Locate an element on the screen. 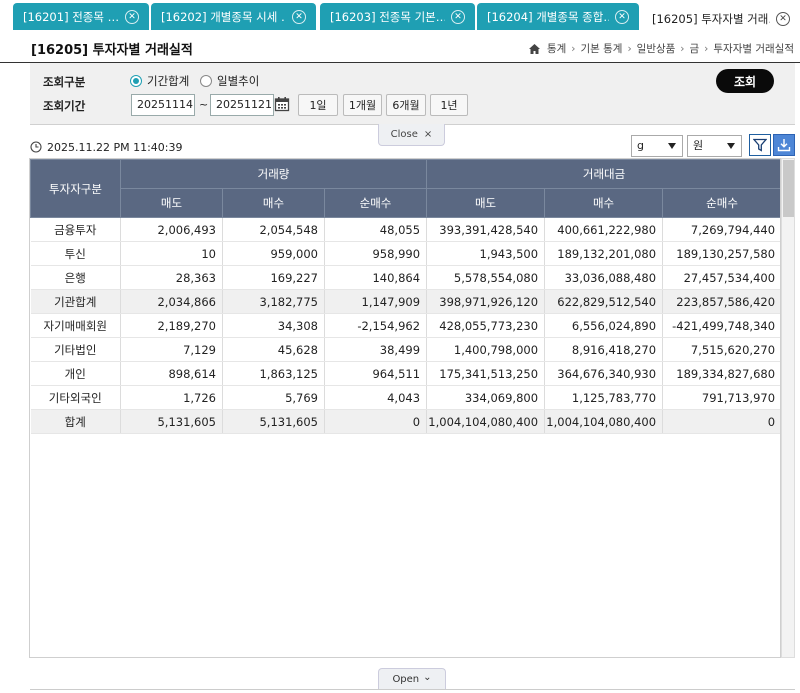 This screenshot has height=693, width=800. breadcrumb-item: 금 is located at coordinates (695, 48).